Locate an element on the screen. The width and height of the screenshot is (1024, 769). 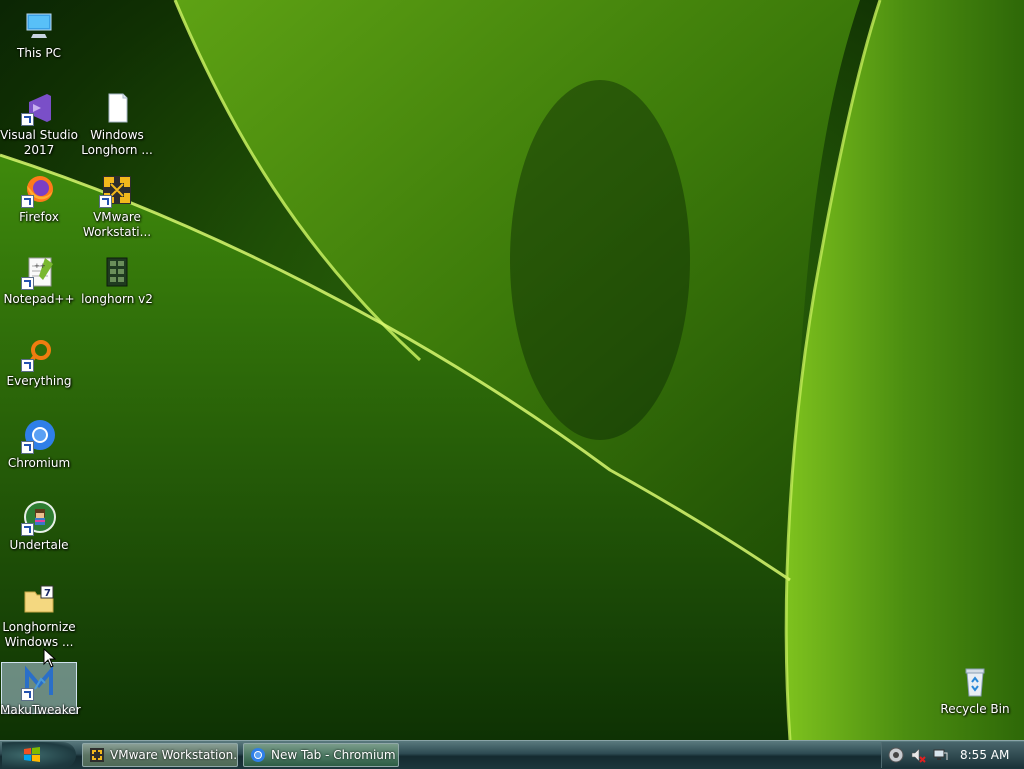
desktop-icon-label: Firefox is located at coordinates (39, 217).